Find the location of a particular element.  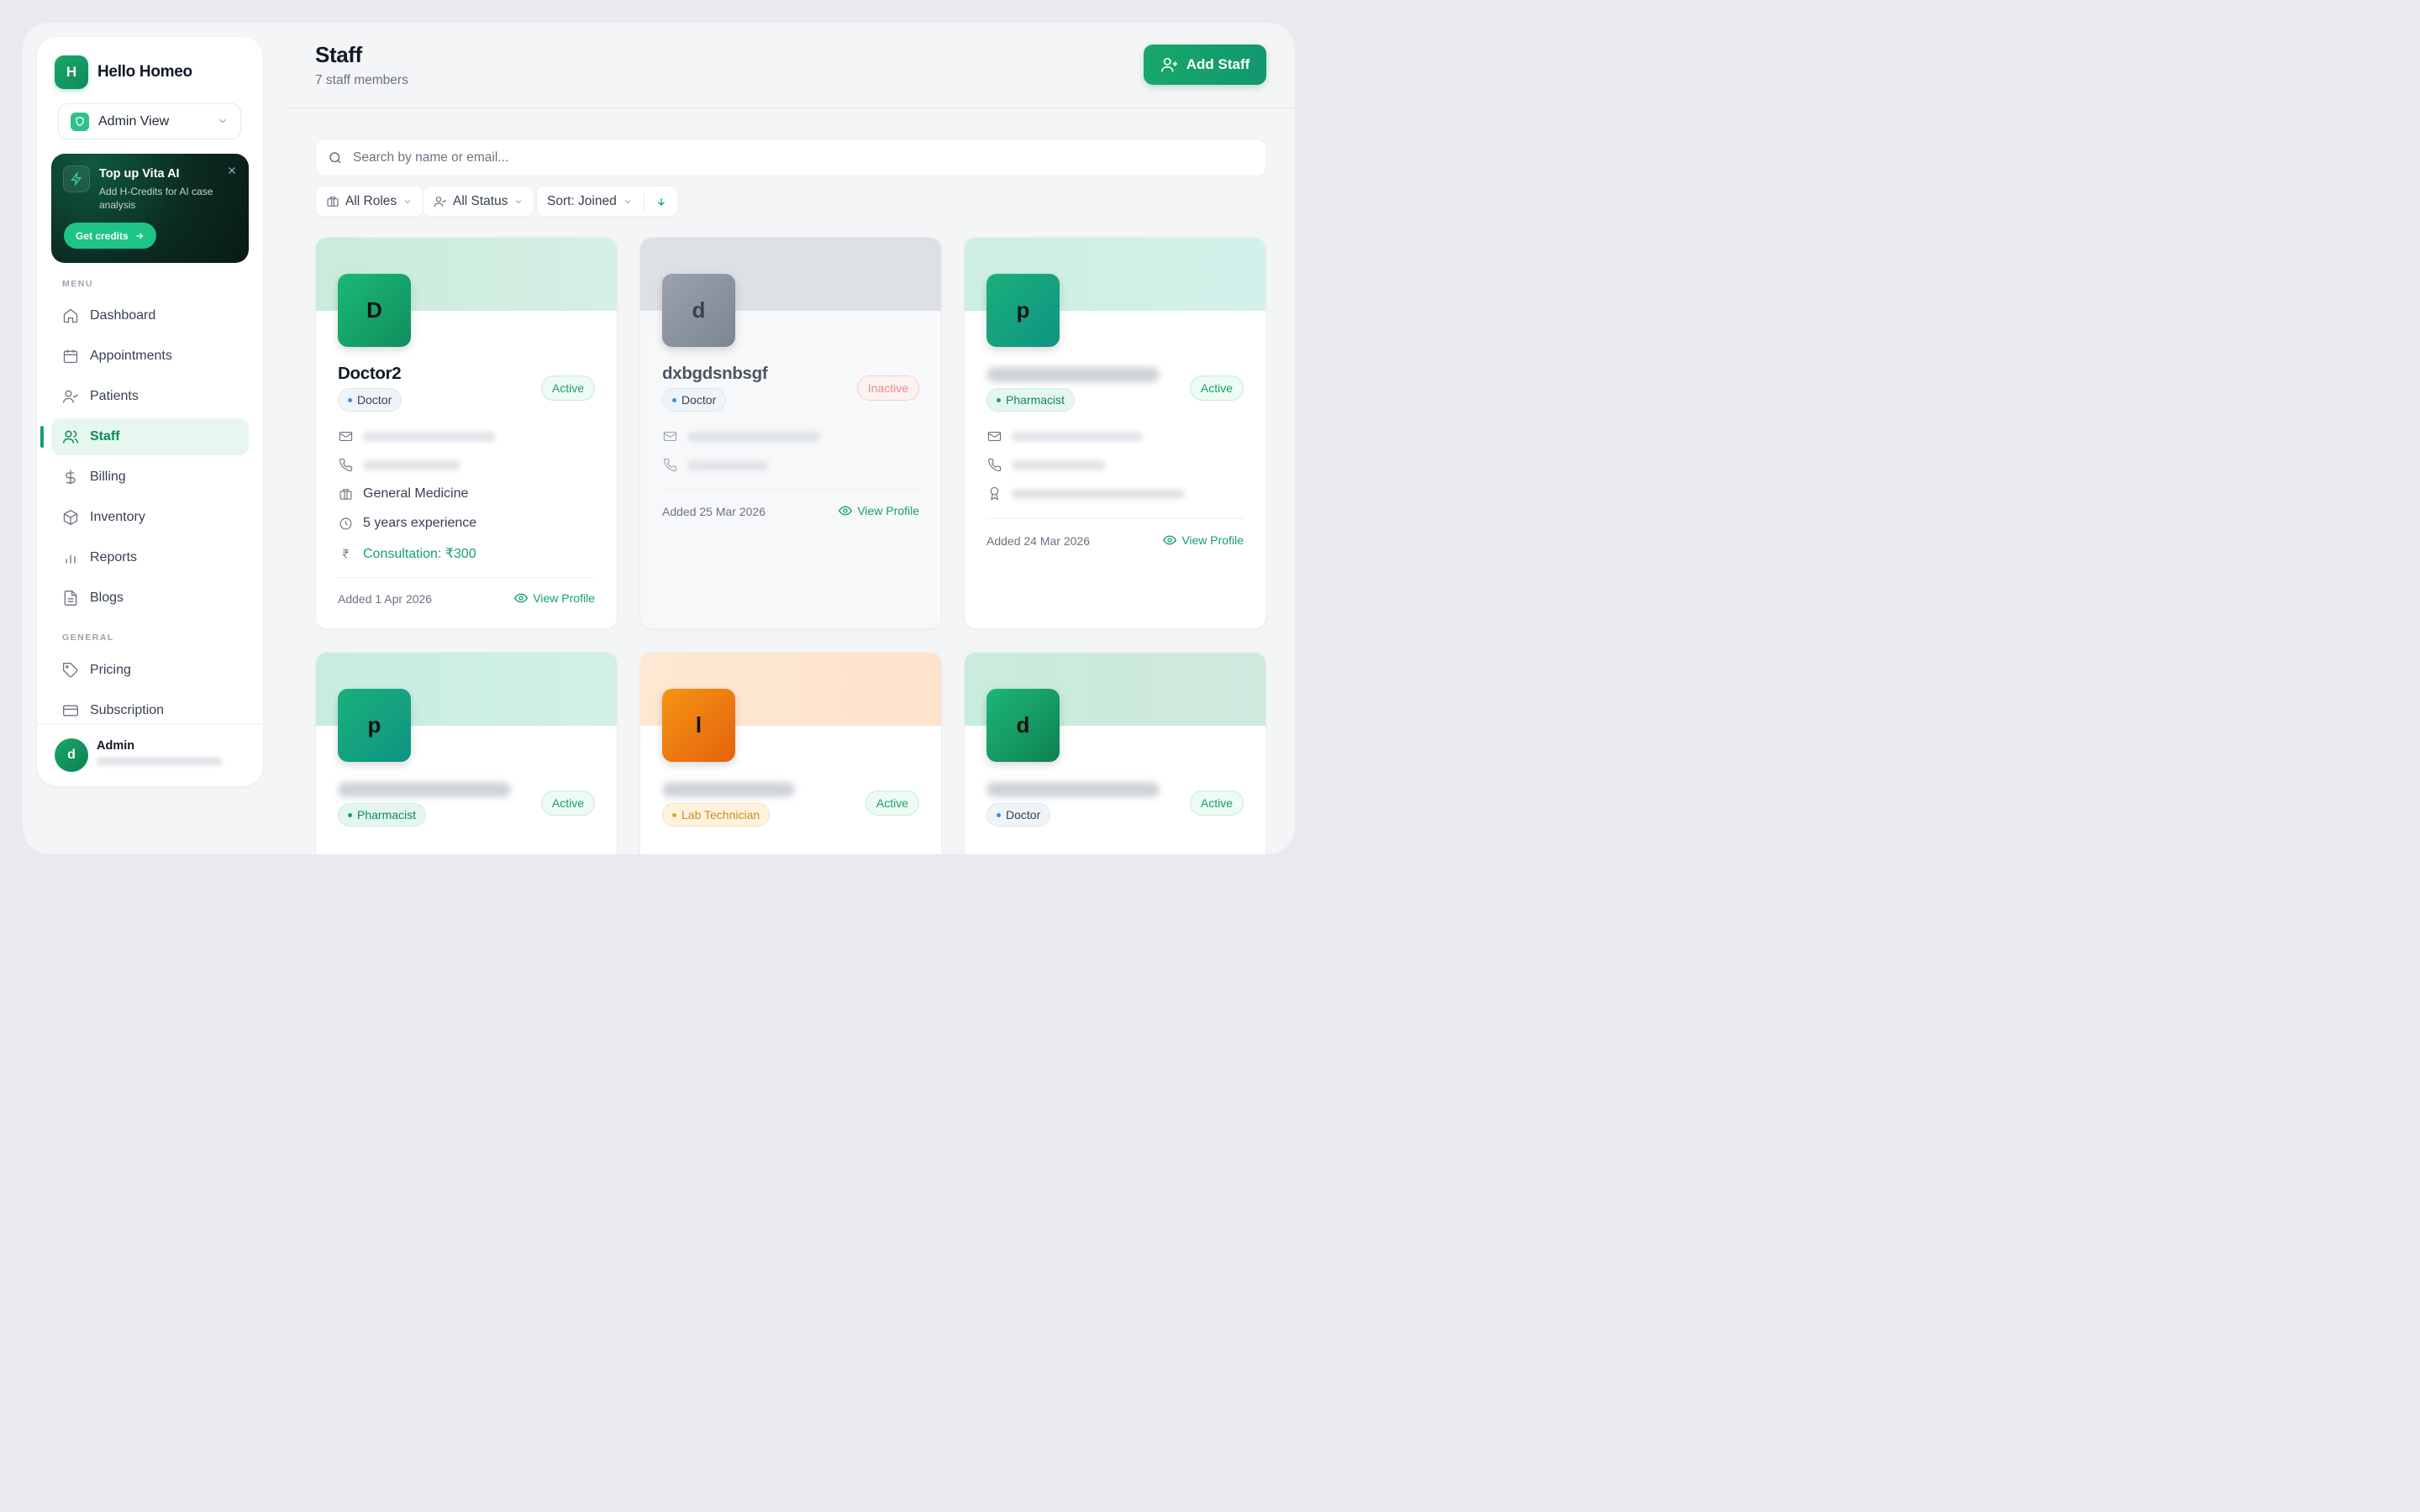

promo-description: Add H-Credits for AI case analysis is located at coordinates (156, 198).